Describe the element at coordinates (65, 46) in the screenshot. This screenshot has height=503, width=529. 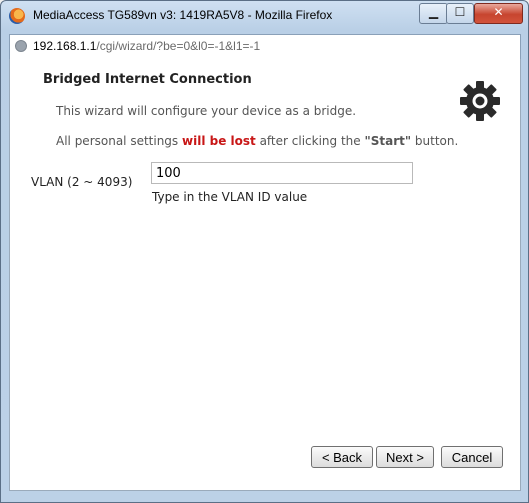
I see `url-host: 192.168.1.1` at that location.